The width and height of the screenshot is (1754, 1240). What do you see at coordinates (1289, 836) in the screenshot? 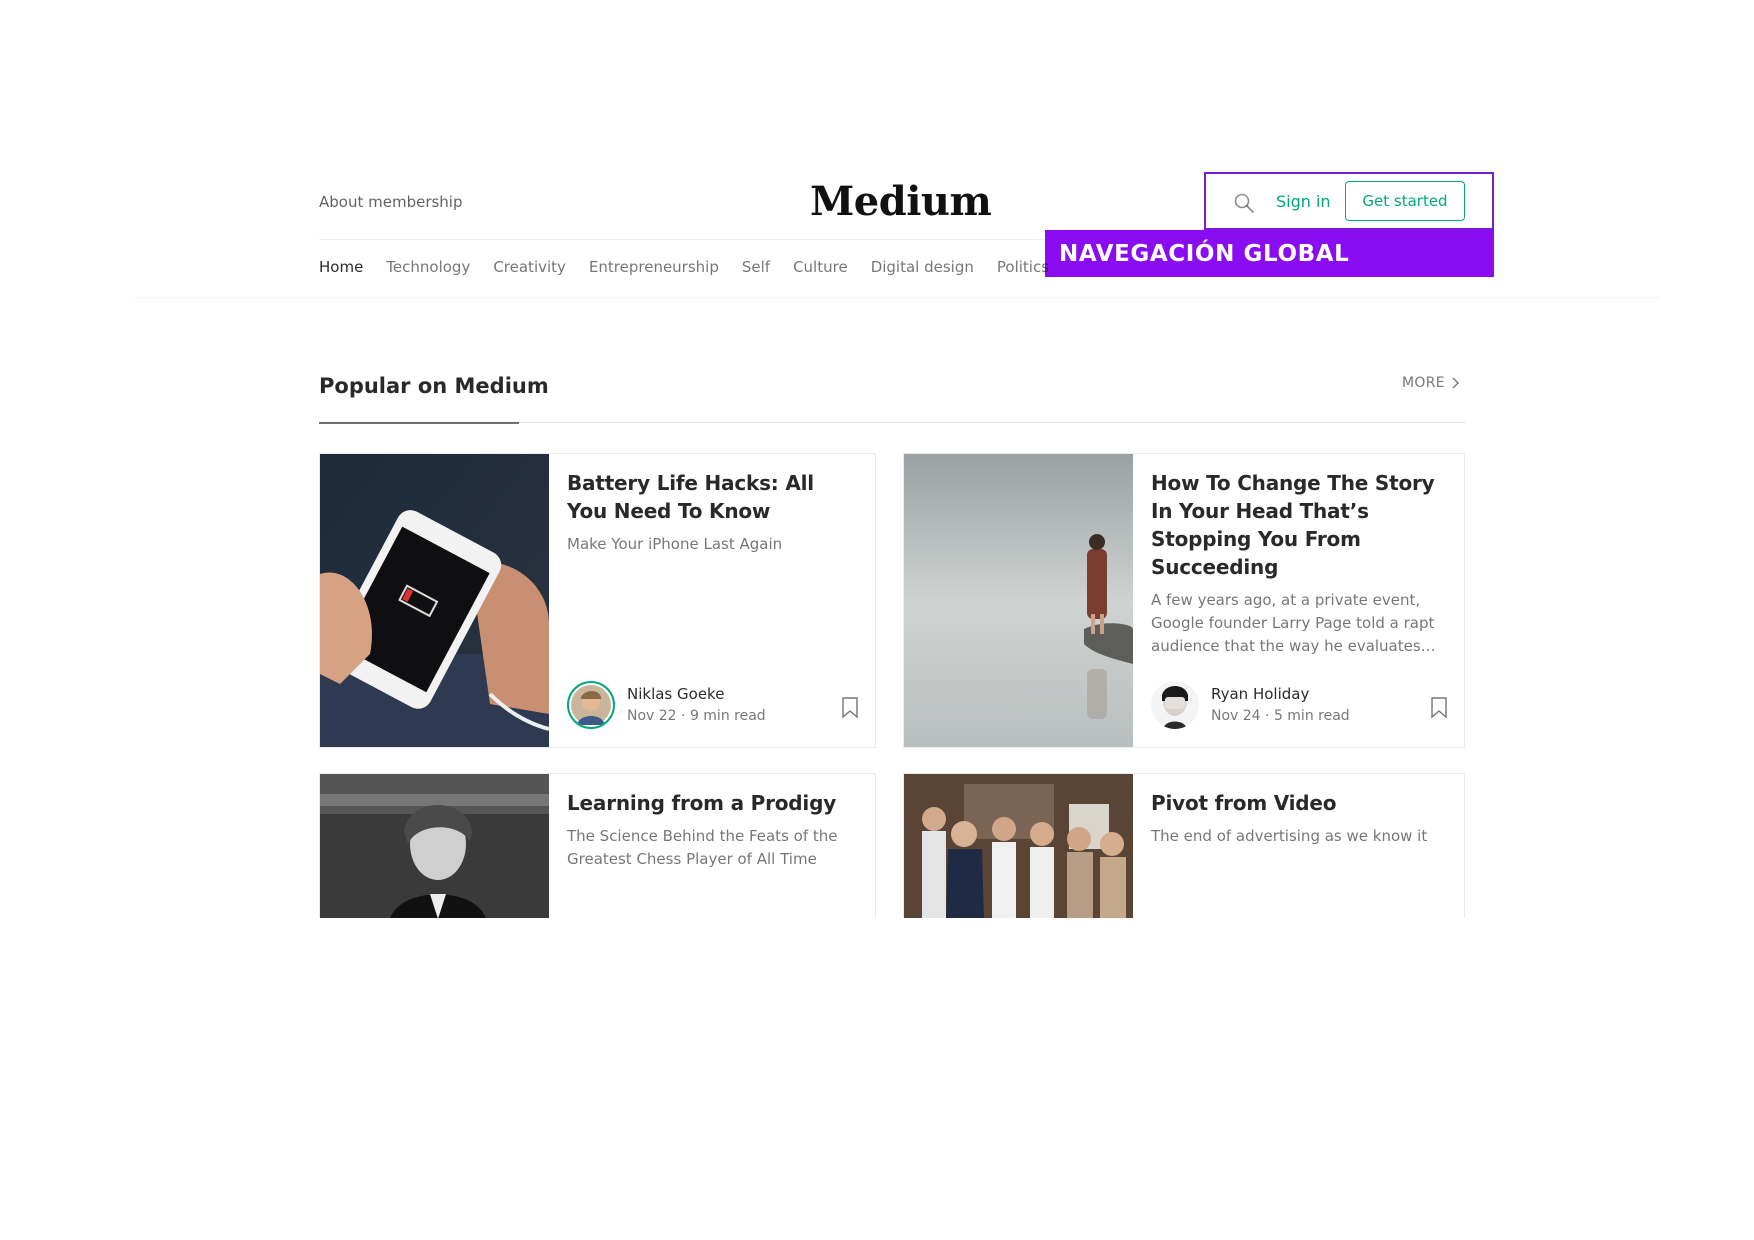
I see `post-subtitle: The end of advertising as we know it` at bounding box center [1289, 836].